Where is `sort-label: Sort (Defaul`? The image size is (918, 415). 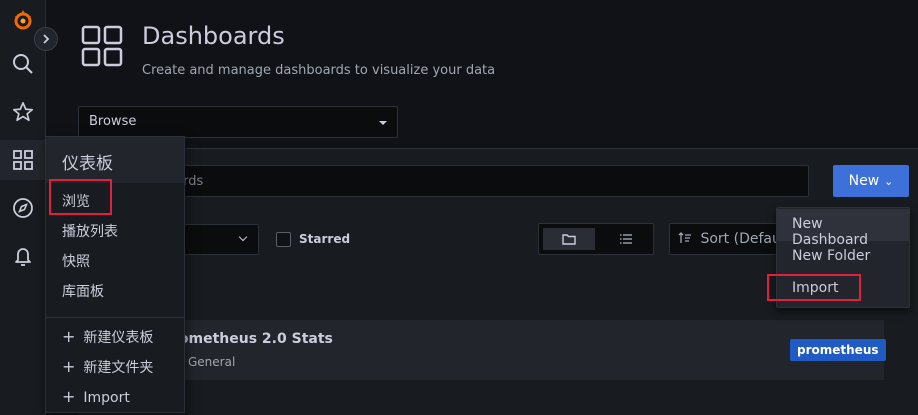 sort-label: Sort (Defaul is located at coordinates (742, 239).